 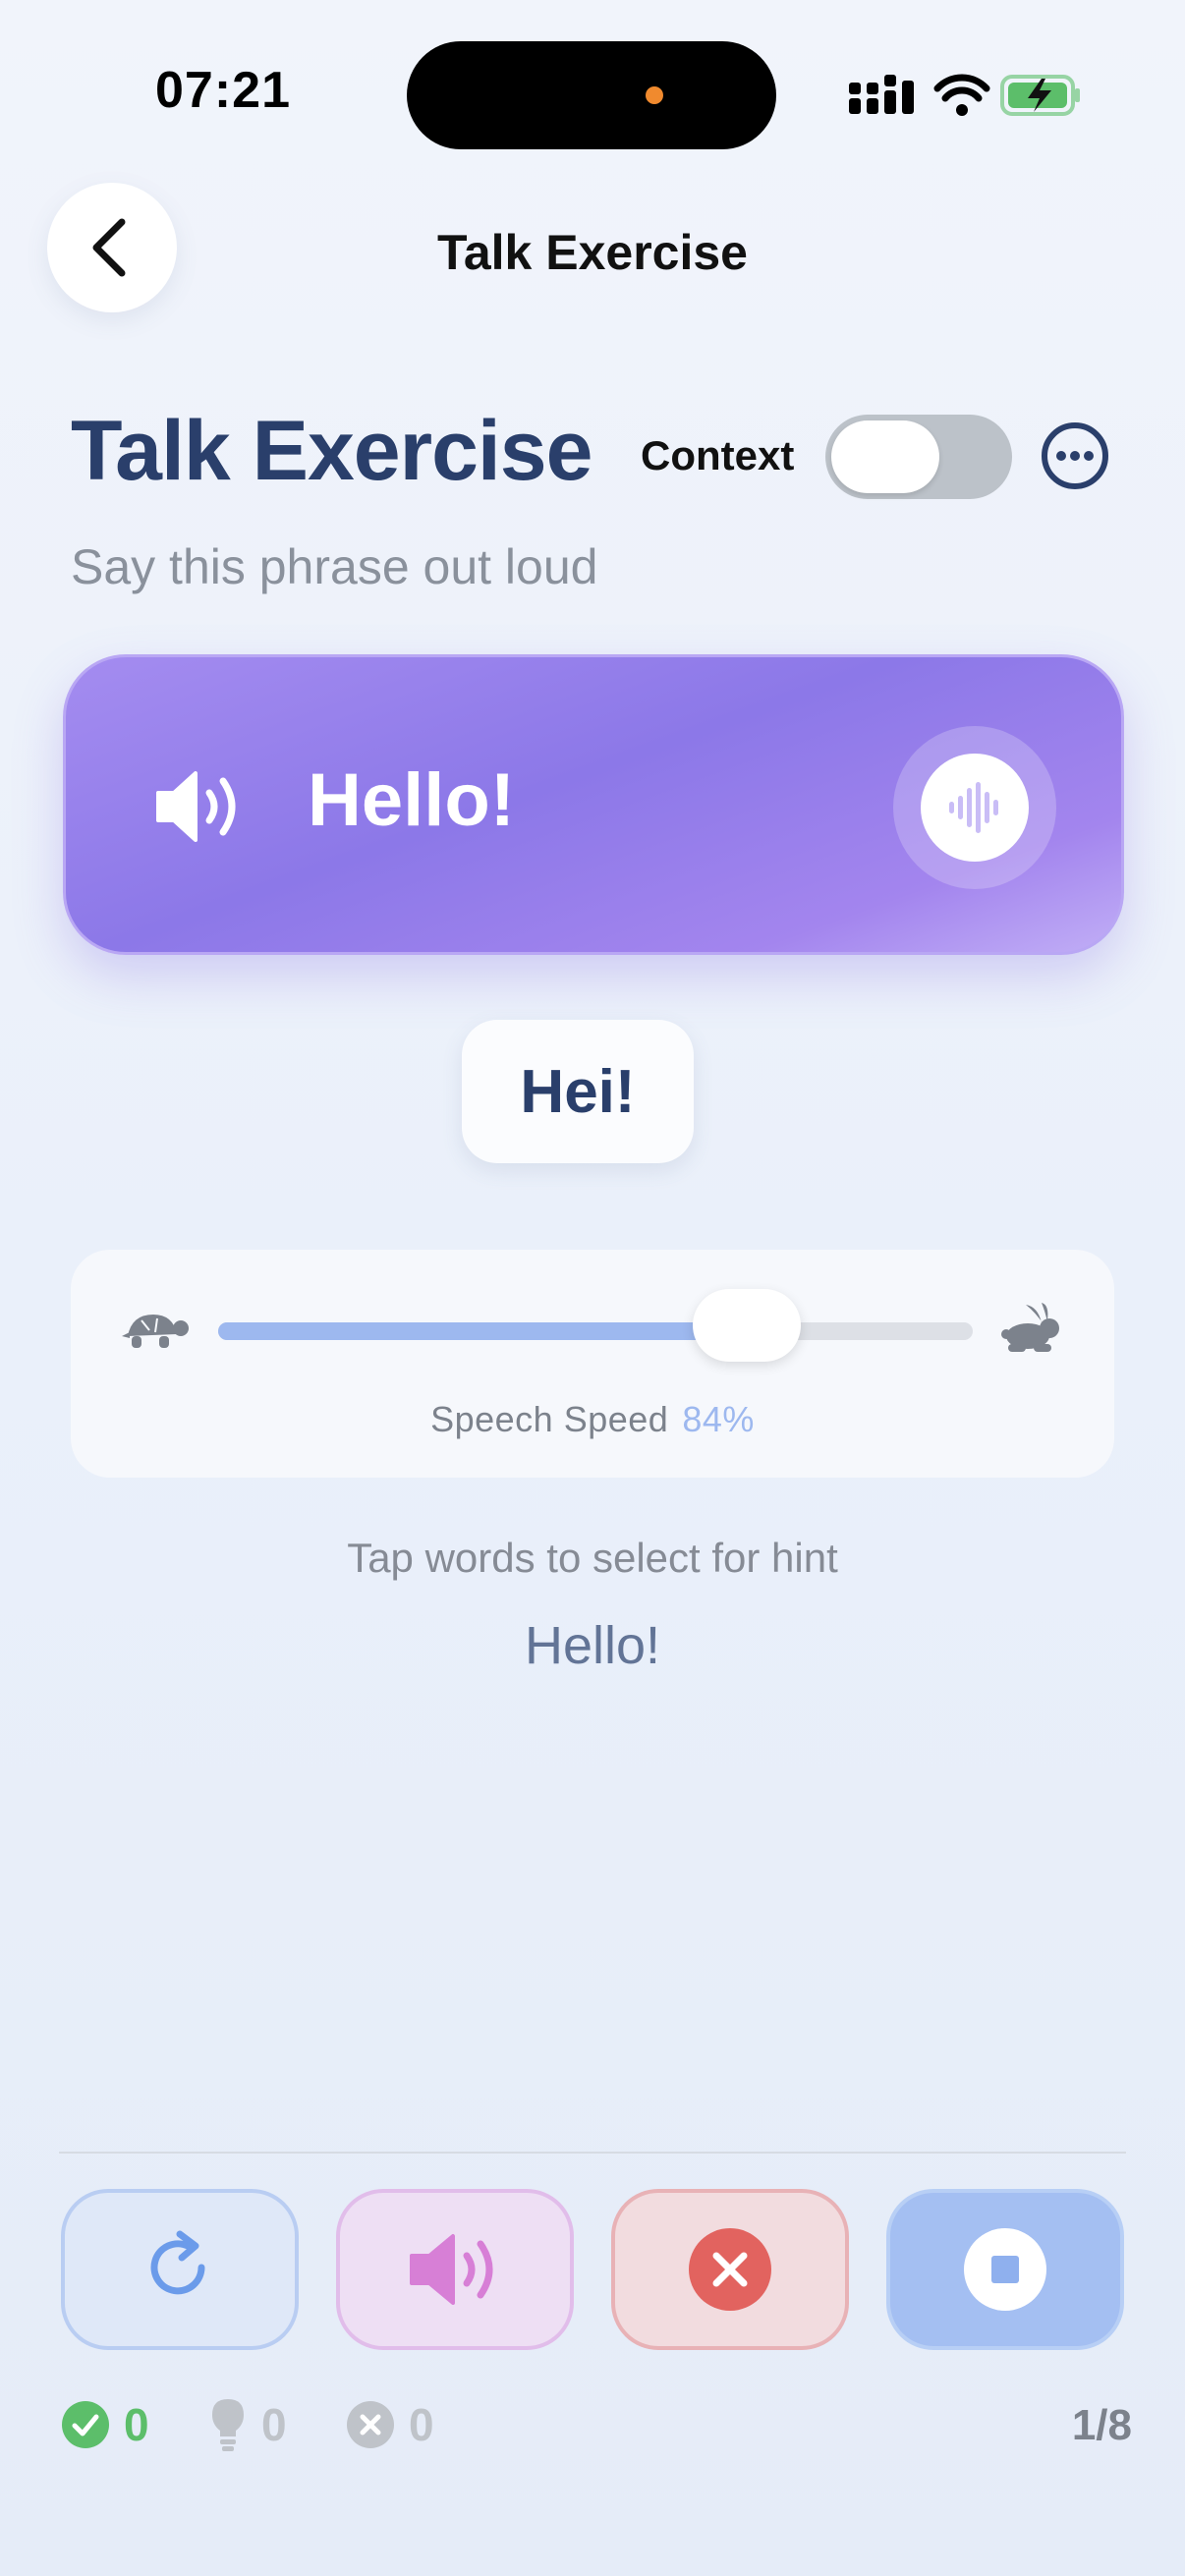 I want to click on status-icons, so click(x=965, y=96).